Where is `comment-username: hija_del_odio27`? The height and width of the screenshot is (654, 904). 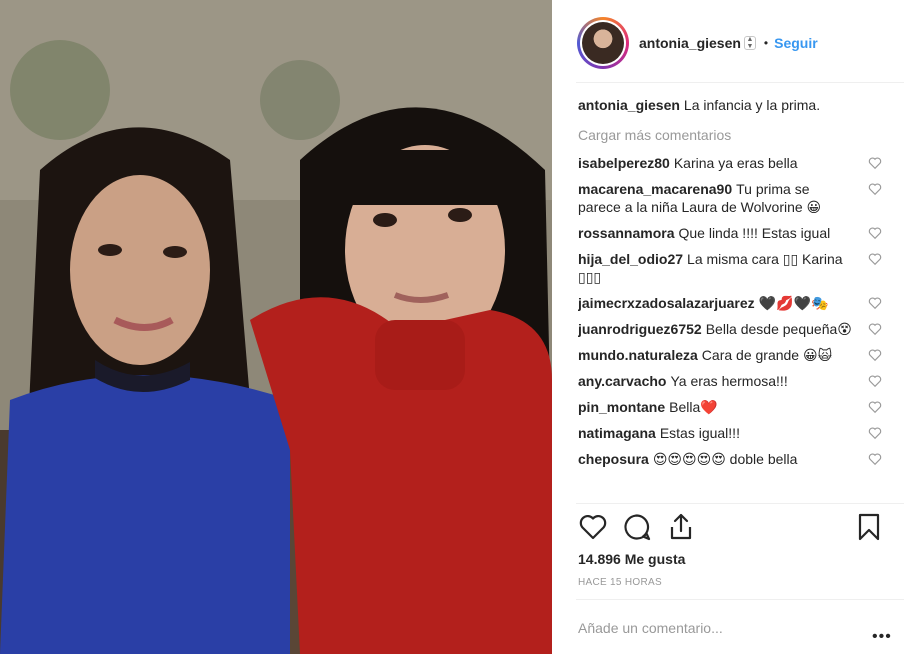 comment-username: hija_del_odio27 is located at coordinates (630, 259).